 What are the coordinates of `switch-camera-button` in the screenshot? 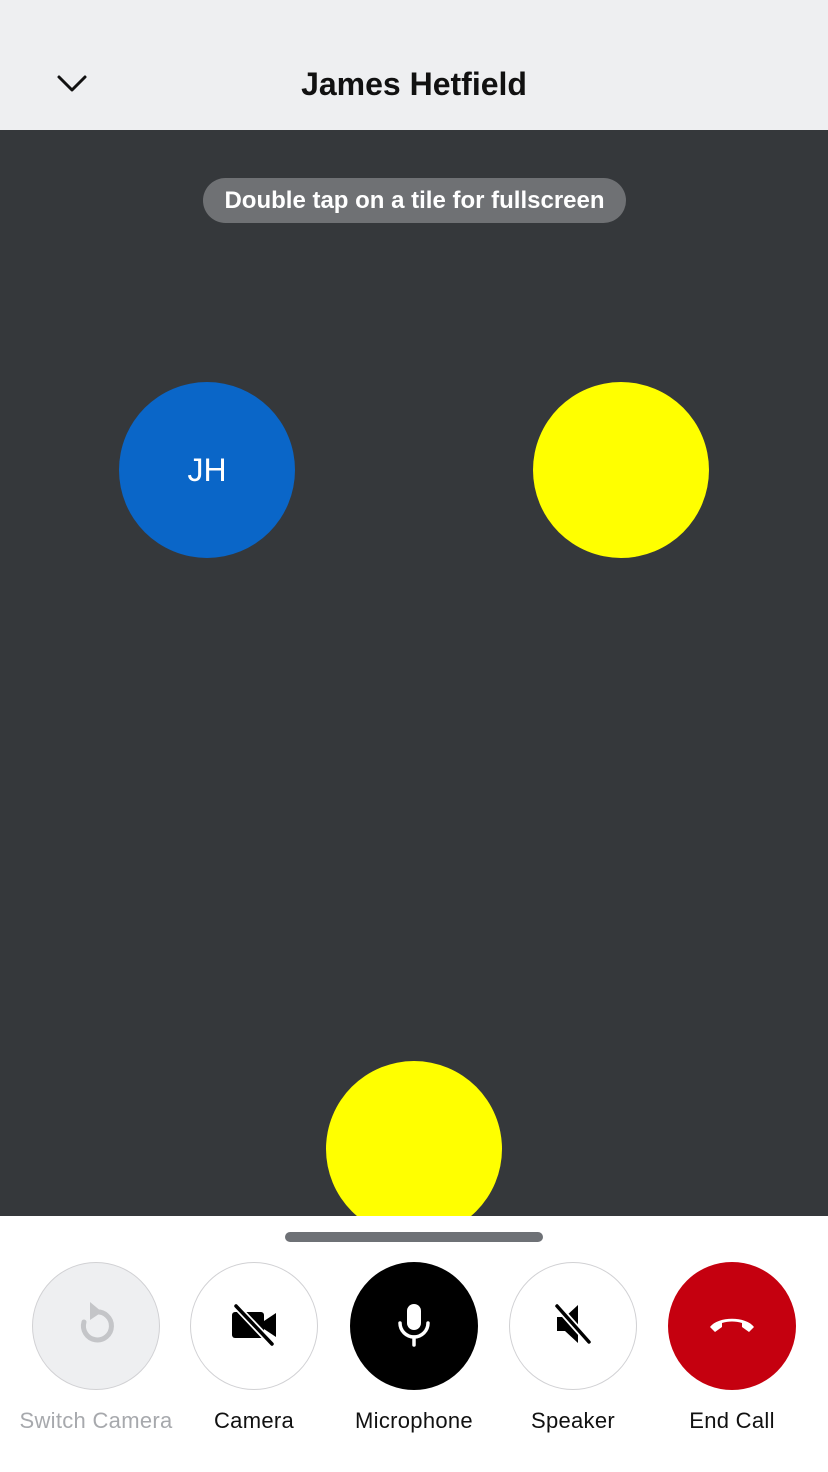 It's located at (96, 1326).